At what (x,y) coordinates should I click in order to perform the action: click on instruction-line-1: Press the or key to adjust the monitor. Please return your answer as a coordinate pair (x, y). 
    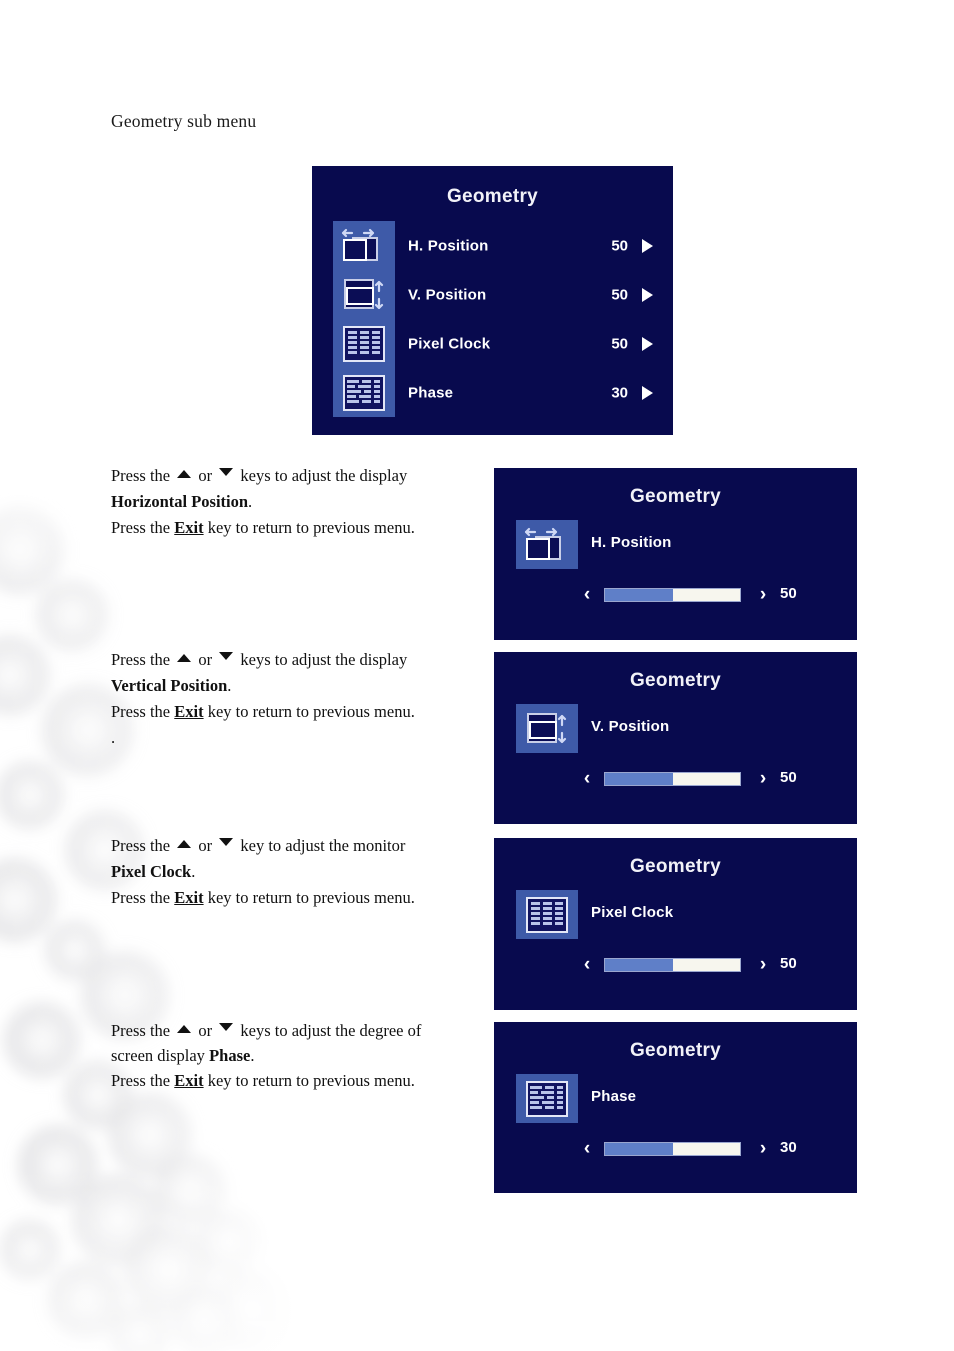
    Looking at the image, I should click on (298, 846).